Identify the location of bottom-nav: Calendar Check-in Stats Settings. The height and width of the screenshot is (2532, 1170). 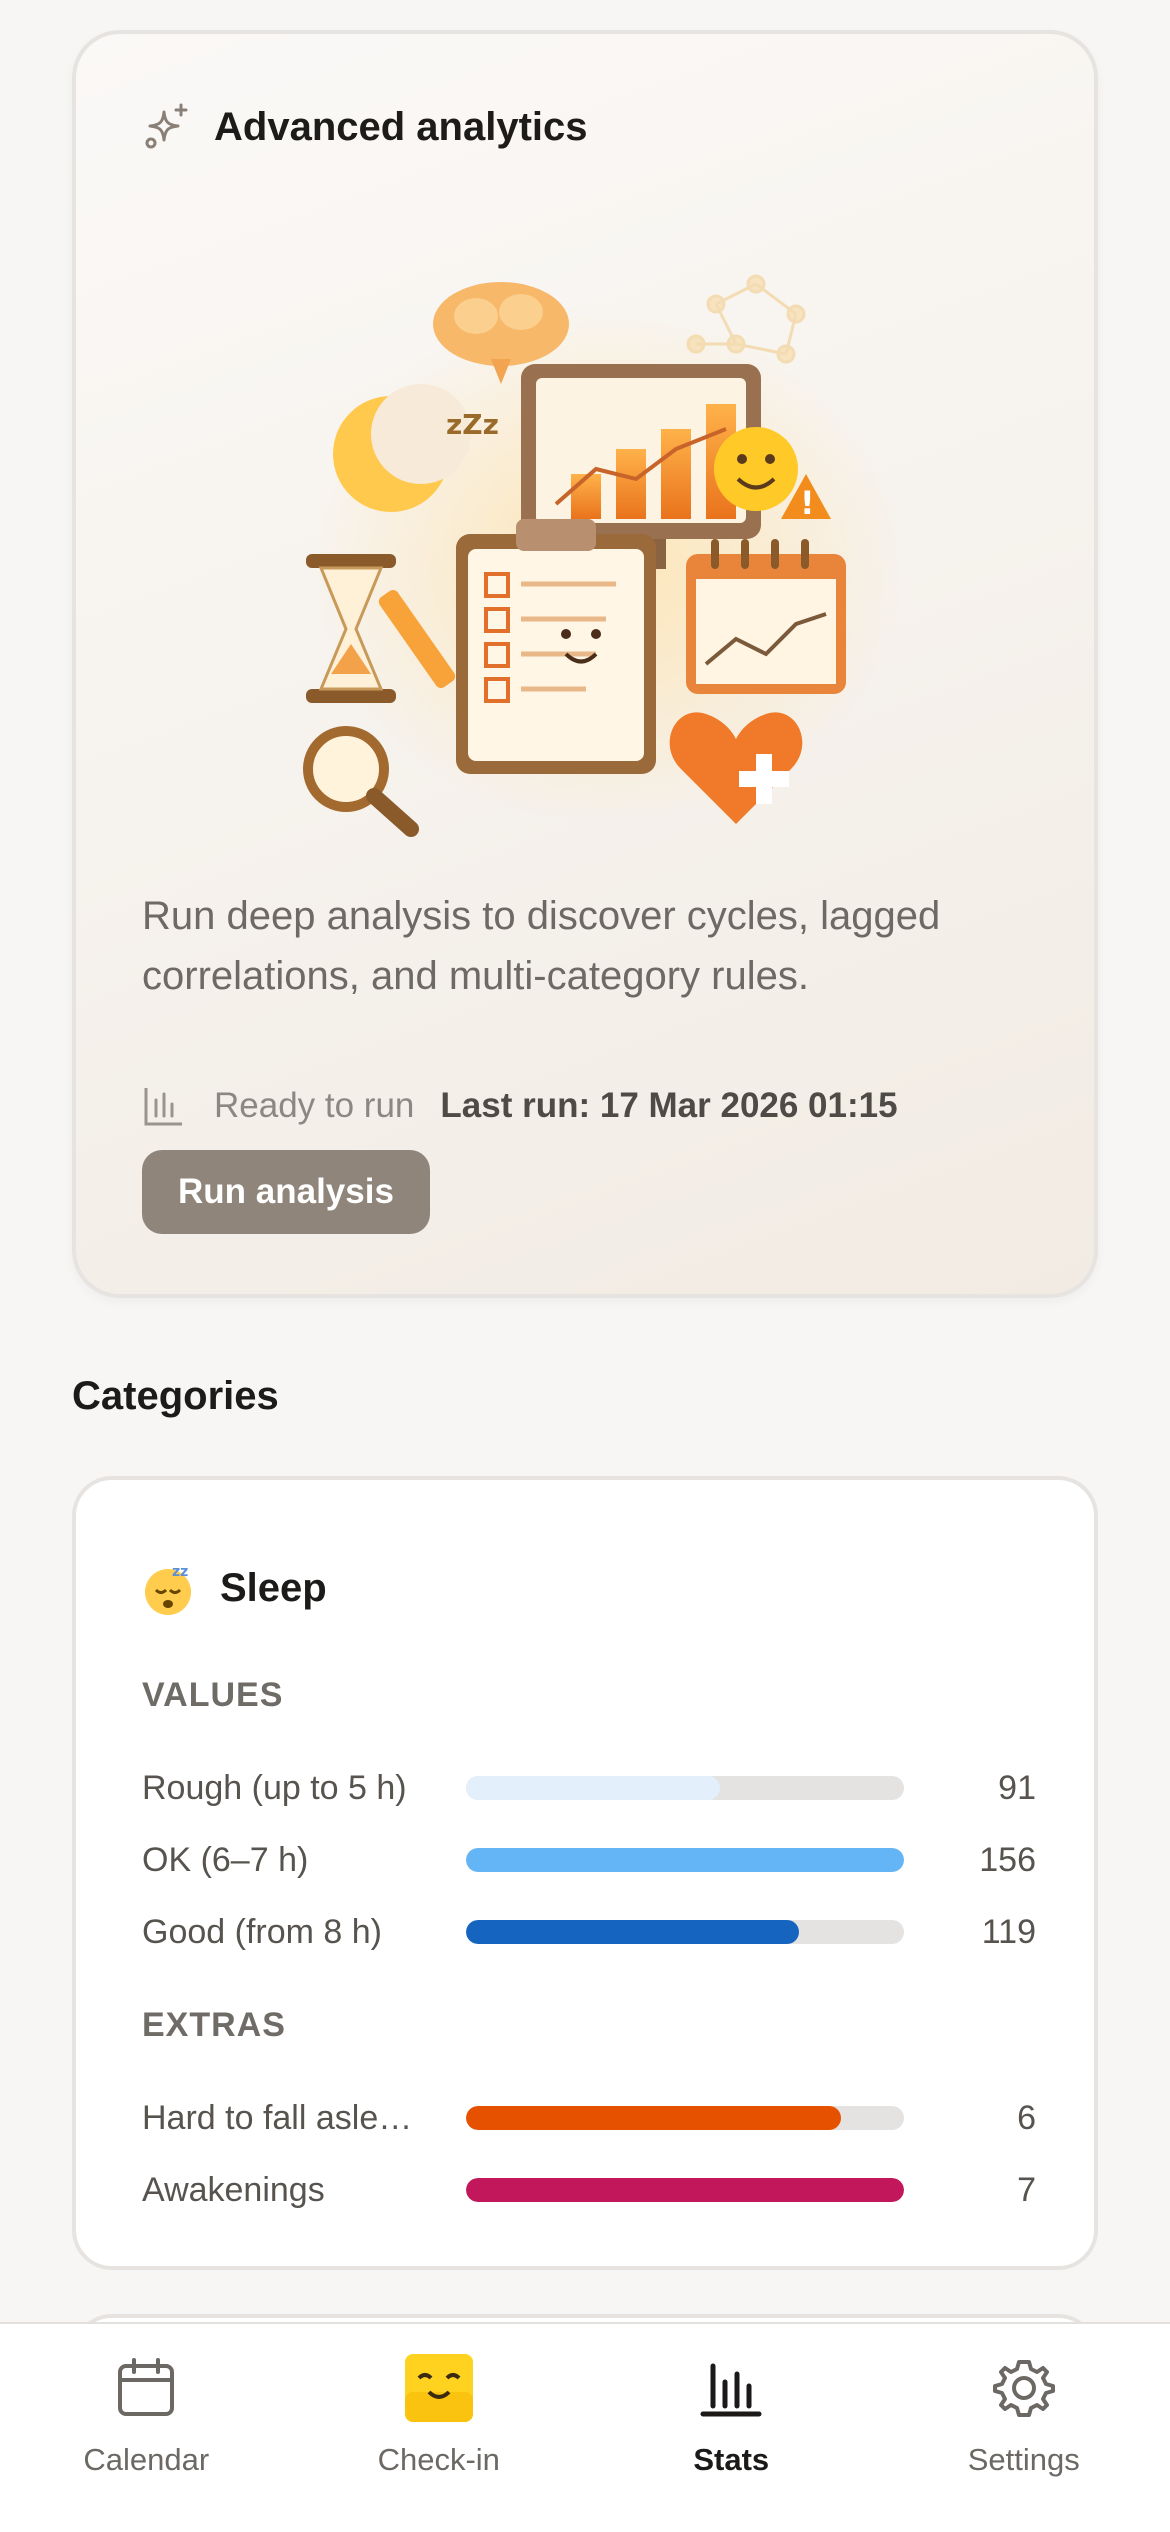
(585, 2427).